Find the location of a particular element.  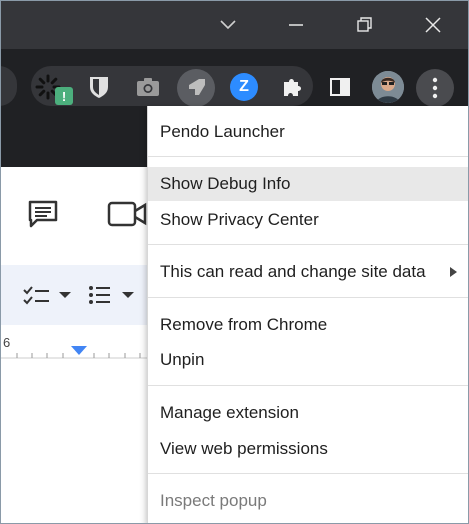

title-bar is located at coordinates (234, 25).